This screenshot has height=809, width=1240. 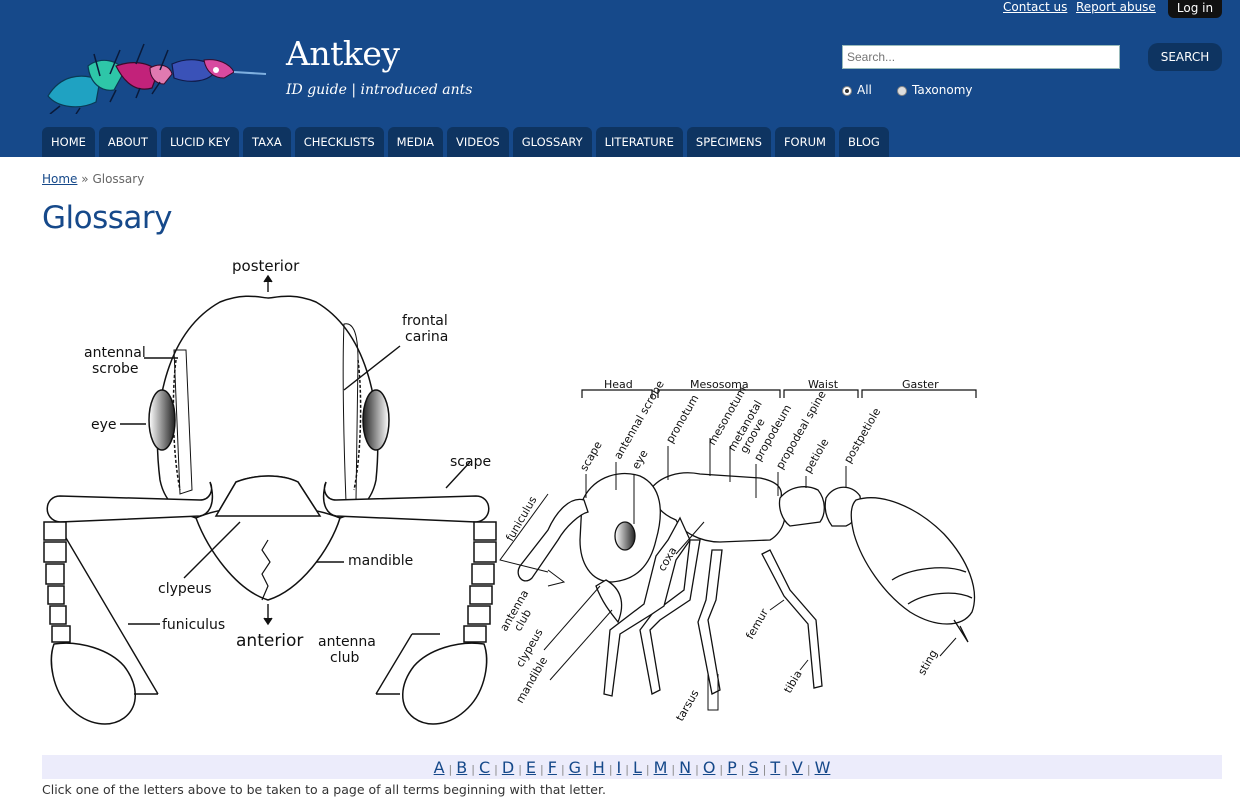 I want to click on label-club: club, so click(x=344, y=658).